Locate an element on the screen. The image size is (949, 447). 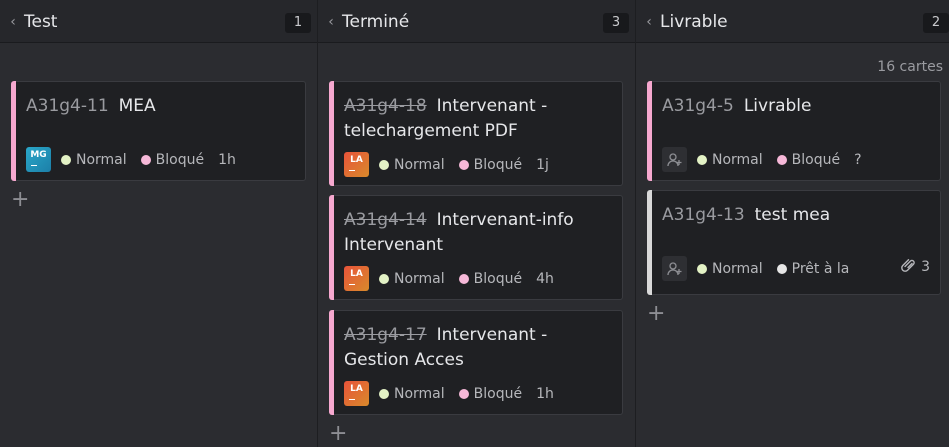
card-title: Intervenant-info is located at coordinates (505, 220).